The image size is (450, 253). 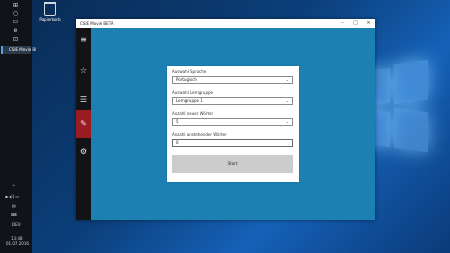 I want to click on taskbar-app-button: CSIE Movie Bl, so click(x=19, y=50).